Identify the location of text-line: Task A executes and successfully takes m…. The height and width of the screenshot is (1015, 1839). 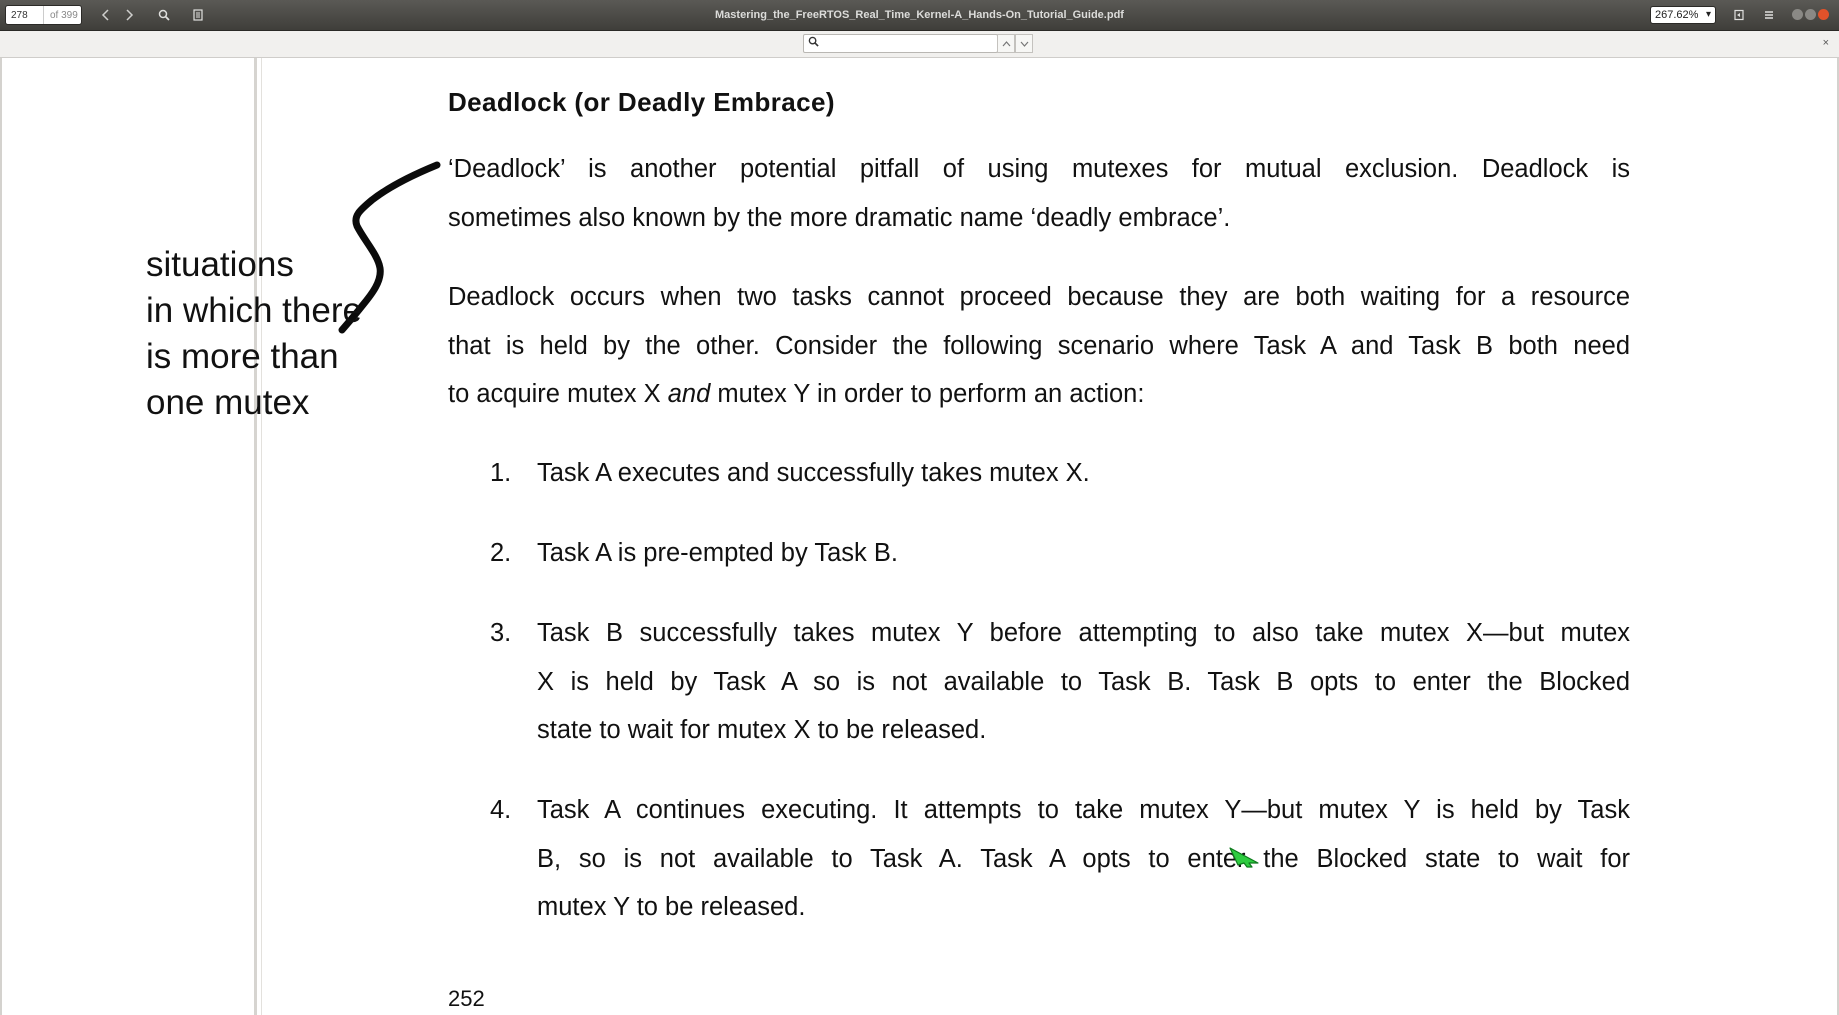
(813, 473).